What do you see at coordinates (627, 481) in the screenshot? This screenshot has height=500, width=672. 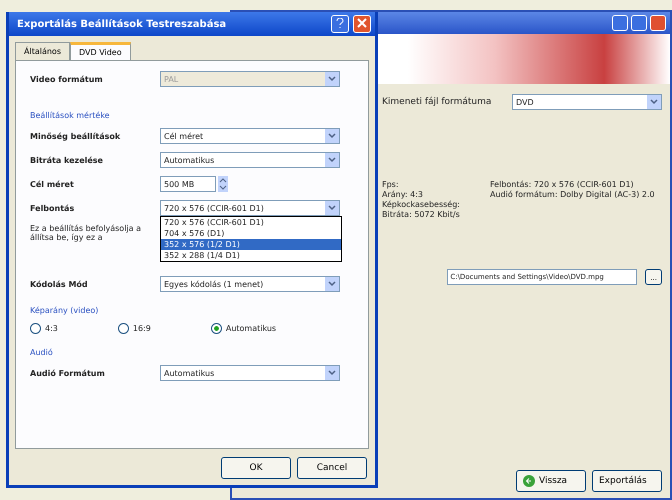 I see `export-button: Exportálás` at bounding box center [627, 481].